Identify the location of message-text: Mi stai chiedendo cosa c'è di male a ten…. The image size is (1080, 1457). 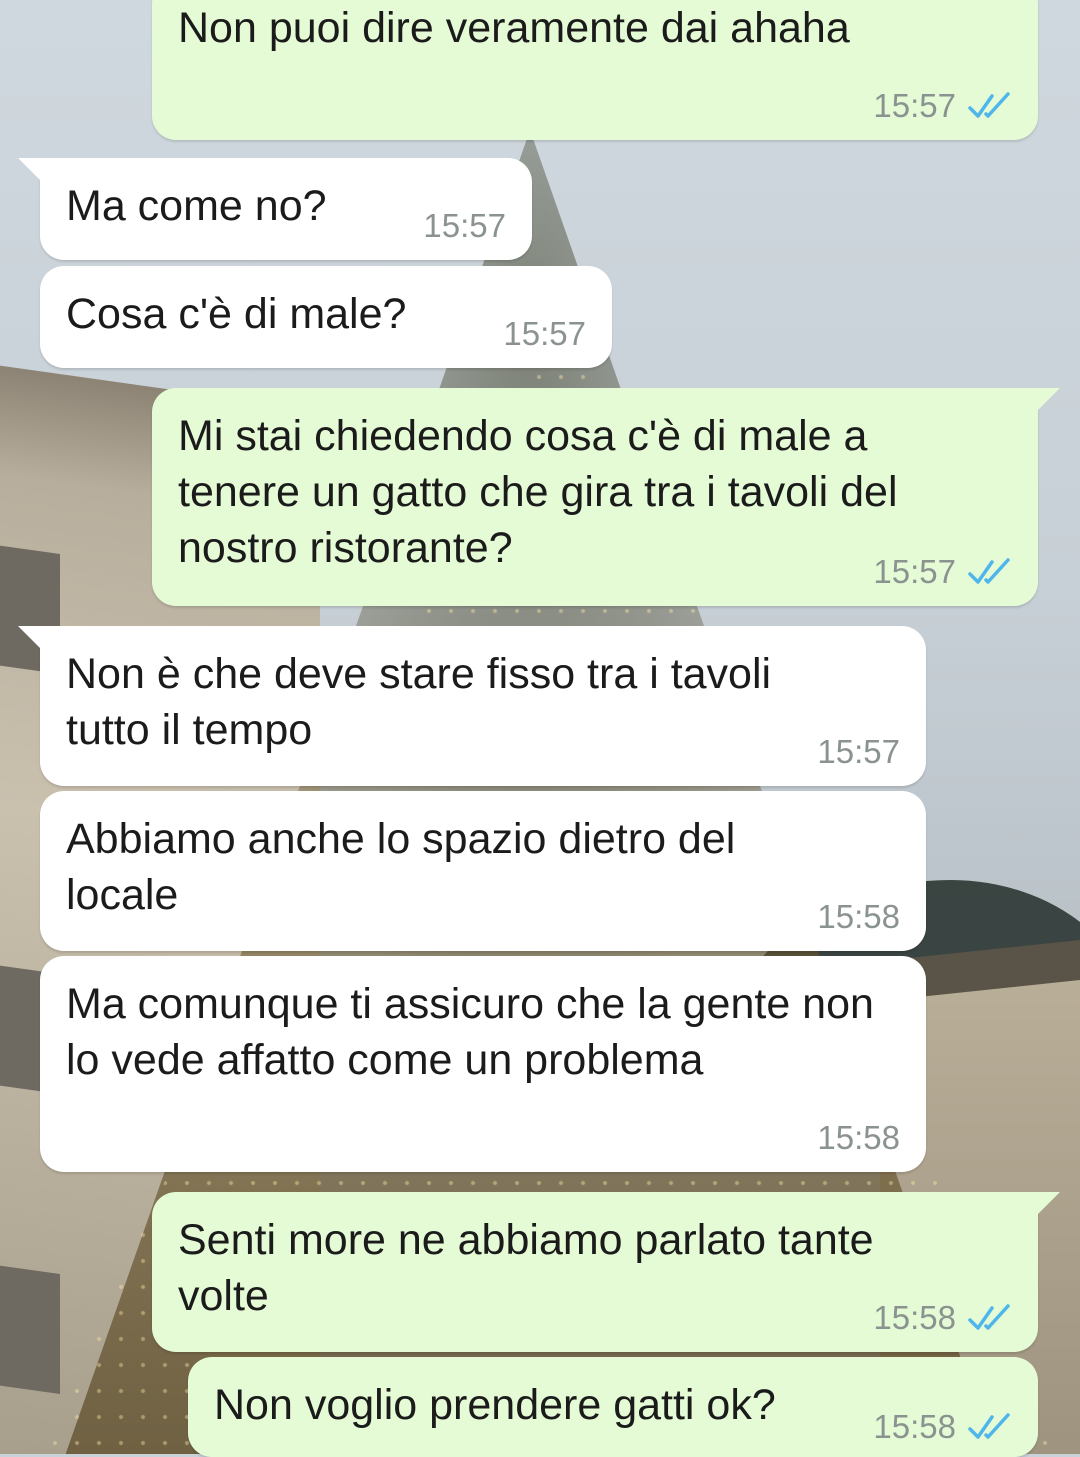
(538, 492).